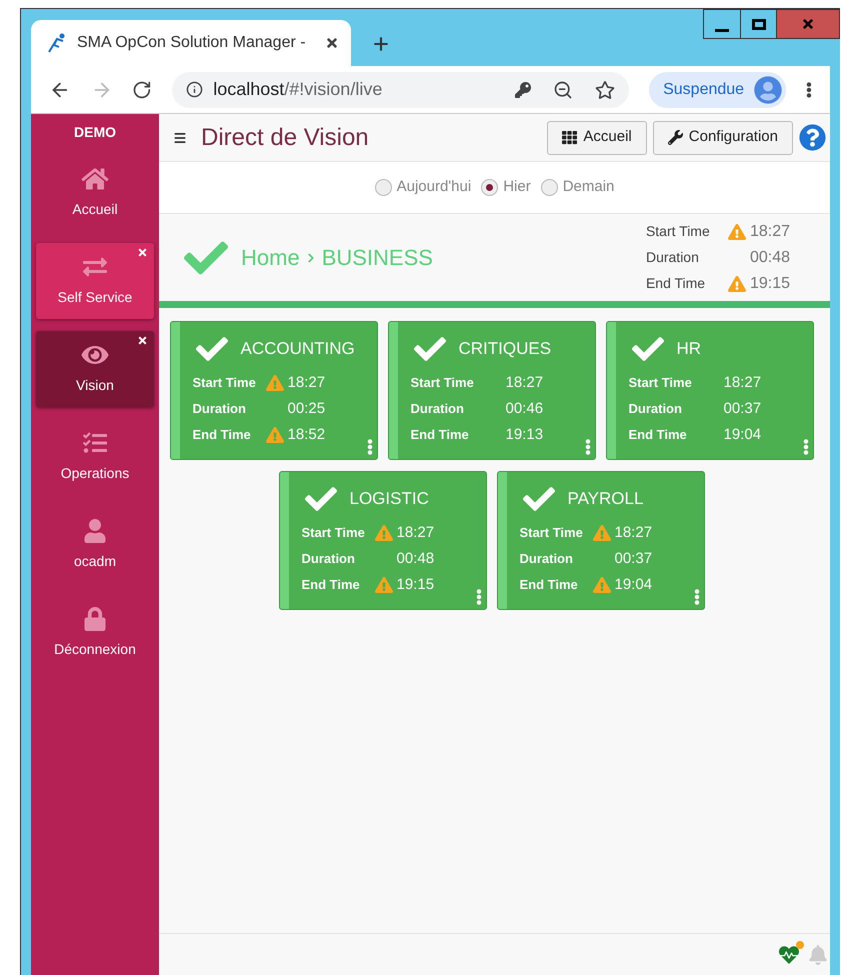 The width and height of the screenshot is (851, 975). I want to click on status-tile: LOGISTIC Start Time 18:27 Duration 00:48 End Time 19:15, so click(382, 540).